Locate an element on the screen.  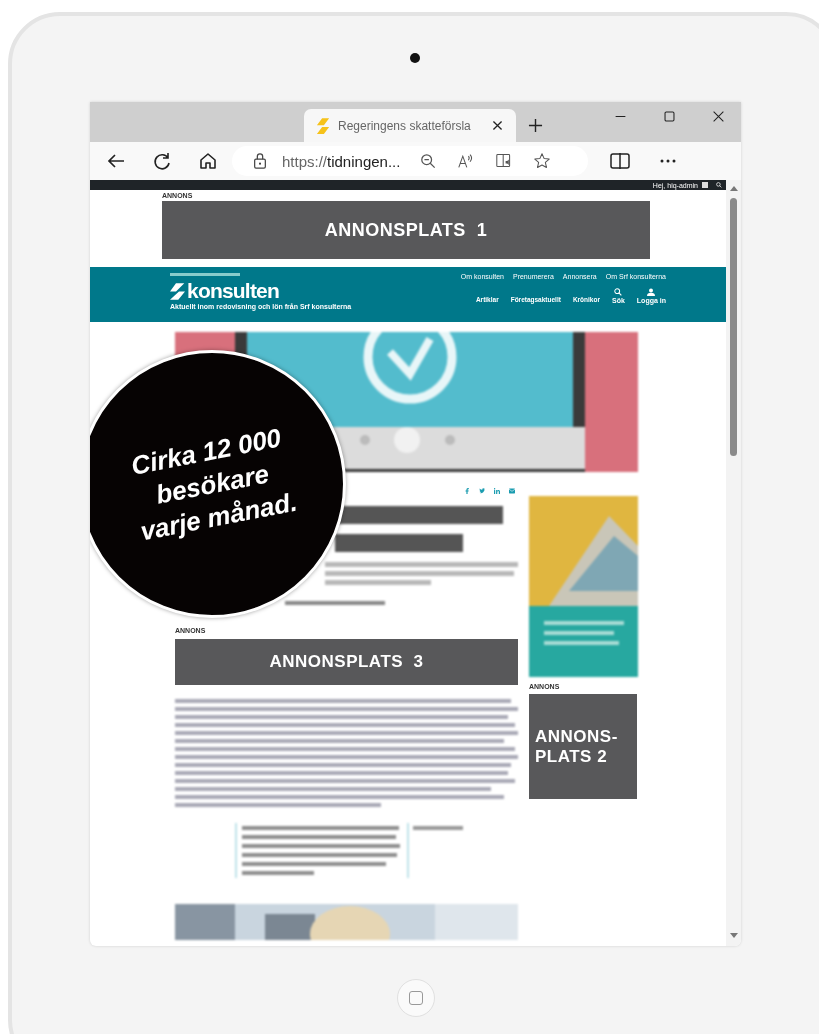
refresh-icon is located at coordinates (162, 161).